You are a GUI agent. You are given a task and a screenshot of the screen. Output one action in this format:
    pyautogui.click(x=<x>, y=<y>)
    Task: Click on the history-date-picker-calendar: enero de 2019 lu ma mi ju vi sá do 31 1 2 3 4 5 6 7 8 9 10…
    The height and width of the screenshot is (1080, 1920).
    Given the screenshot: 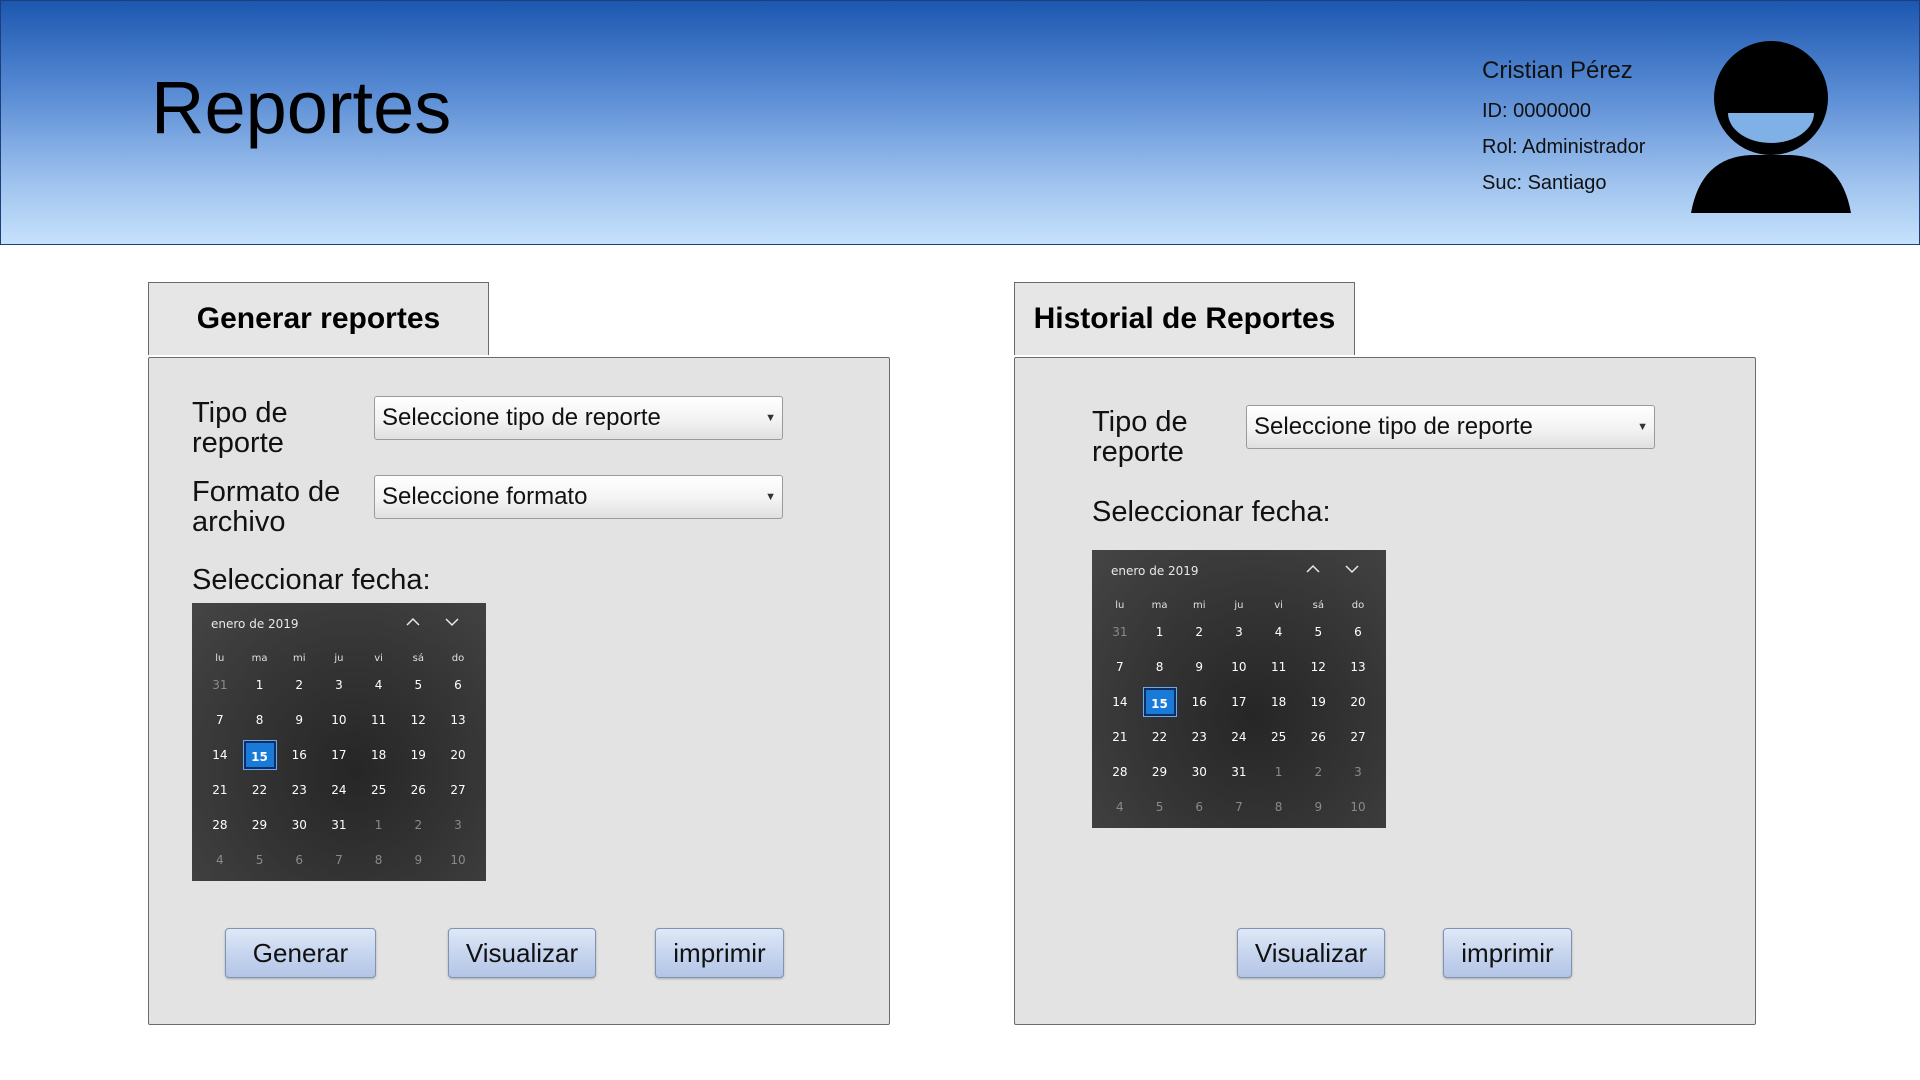 What is the action you would take?
    pyautogui.click(x=1239, y=689)
    